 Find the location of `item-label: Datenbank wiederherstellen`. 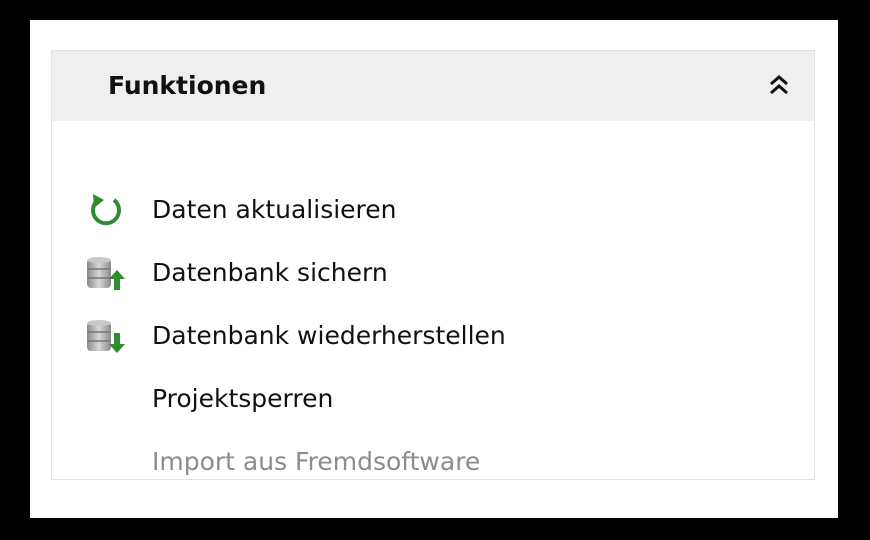

item-label: Datenbank wiederherstellen is located at coordinates (329, 335).